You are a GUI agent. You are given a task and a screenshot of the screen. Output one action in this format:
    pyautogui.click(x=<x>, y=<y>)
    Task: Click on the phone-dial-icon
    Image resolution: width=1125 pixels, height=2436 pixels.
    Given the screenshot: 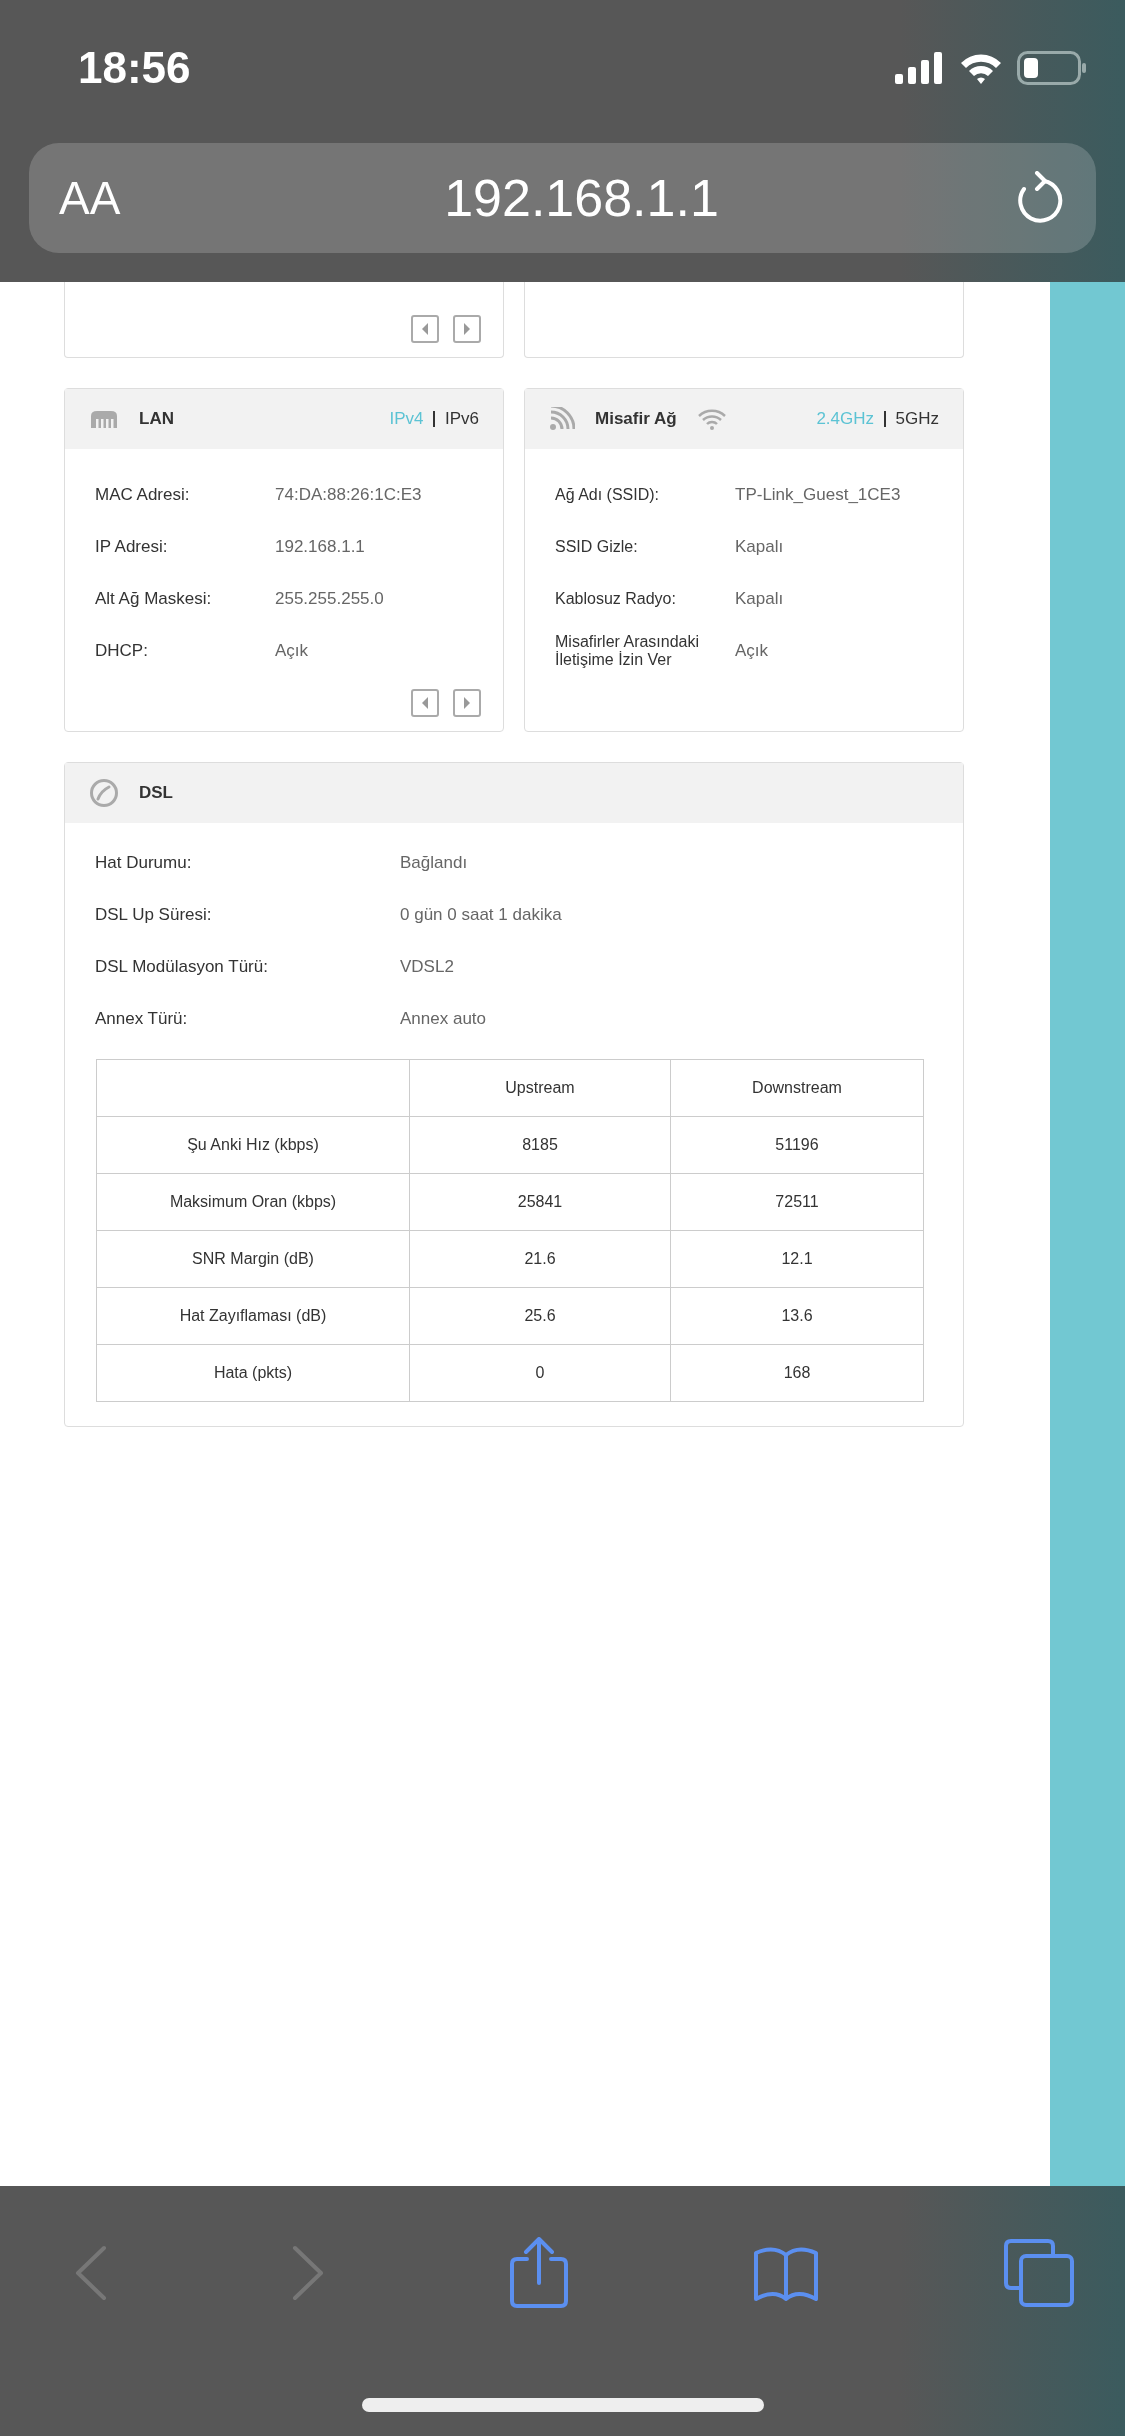 What is the action you would take?
    pyautogui.click(x=104, y=793)
    